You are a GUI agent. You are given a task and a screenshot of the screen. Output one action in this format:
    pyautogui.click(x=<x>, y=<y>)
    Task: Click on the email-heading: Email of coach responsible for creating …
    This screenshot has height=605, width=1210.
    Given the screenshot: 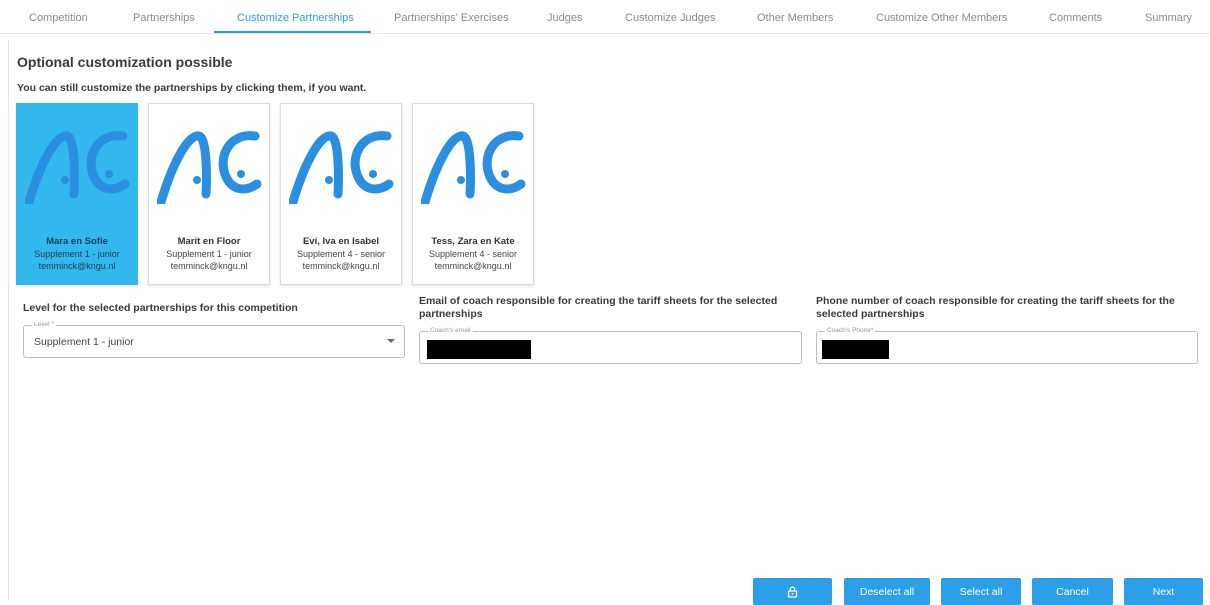 What is the action you would take?
    pyautogui.click(x=598, y=307)
    